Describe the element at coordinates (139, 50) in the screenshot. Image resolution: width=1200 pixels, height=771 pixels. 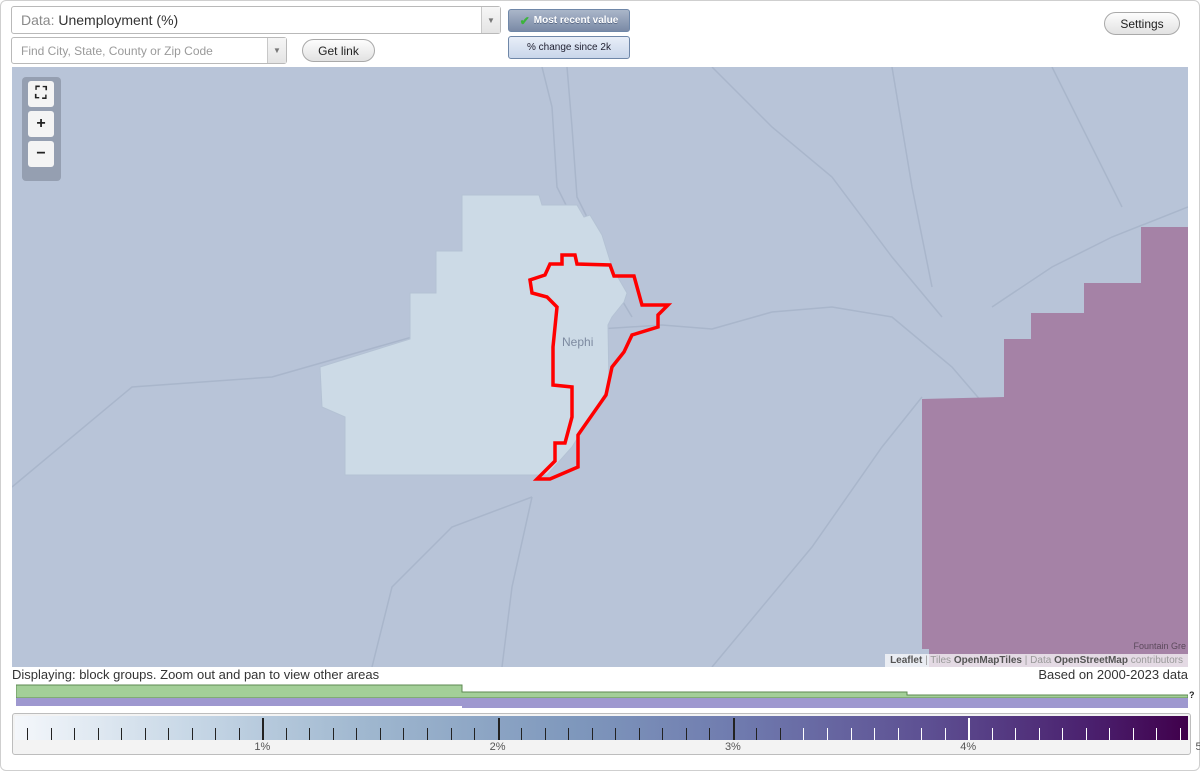
I see `search-input` at that location.